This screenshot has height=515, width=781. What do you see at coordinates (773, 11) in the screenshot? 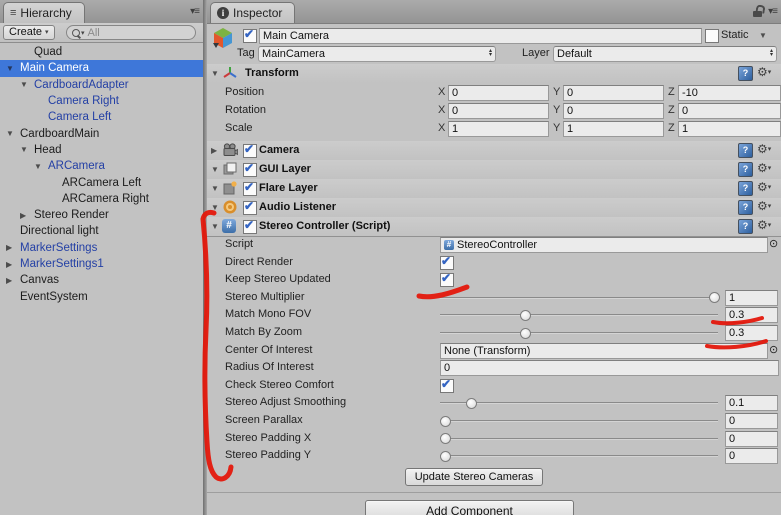
I see `inspector-panel-menu-icon: ▾≡` at bounding box center [773, 11].